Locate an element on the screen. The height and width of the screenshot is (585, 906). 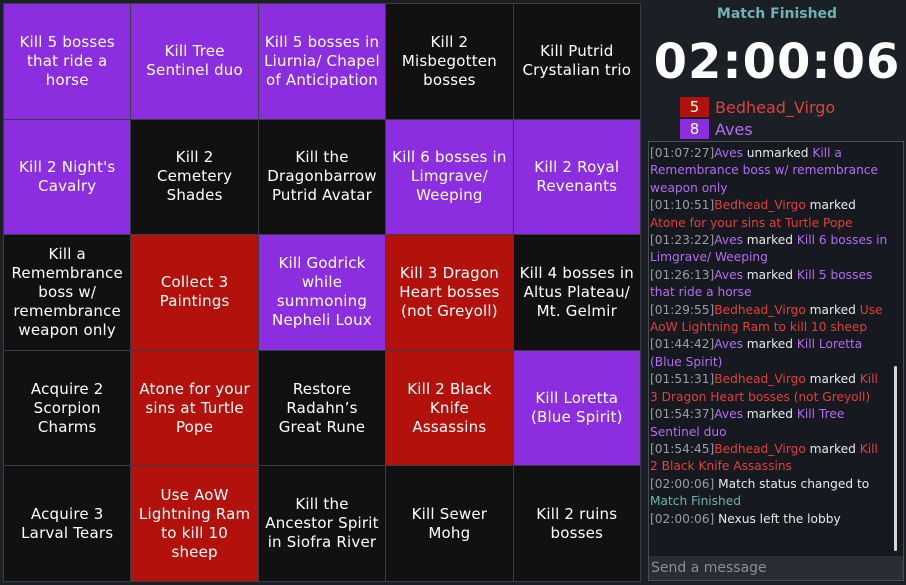
player-row-red: 5 Bedhead_Virgo is located at coordinates (757, 107).